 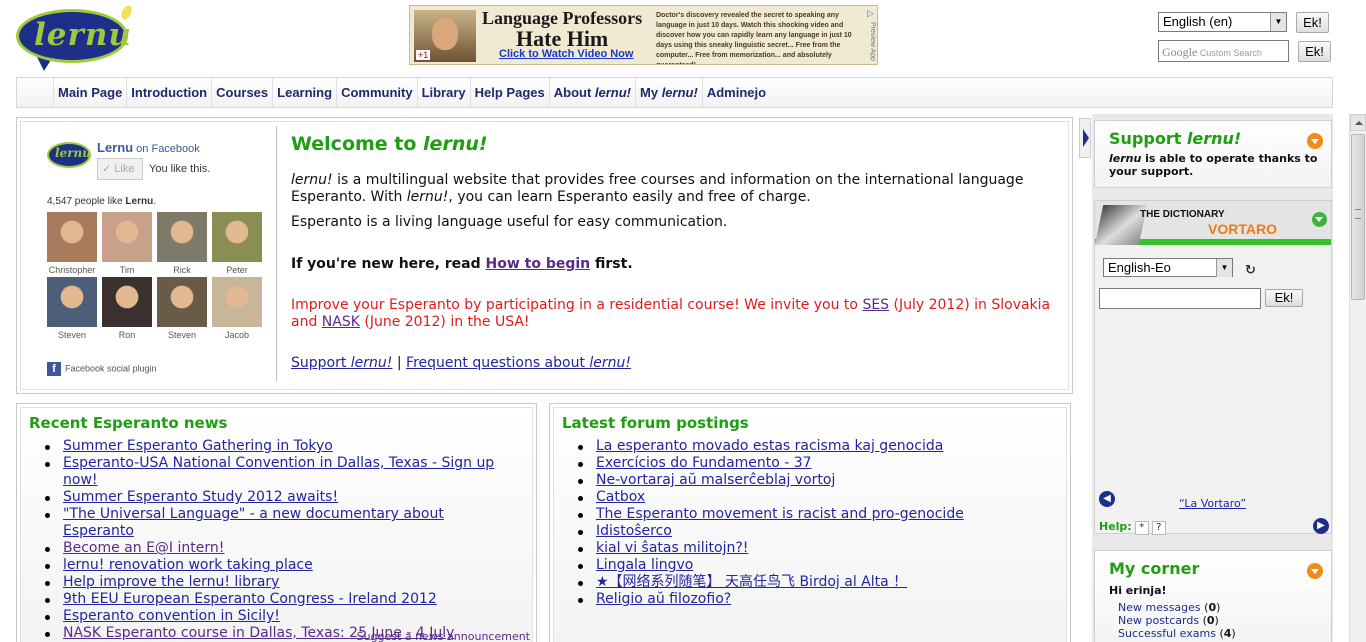 I want to click on list-item: Summer Esperanto Study 2012 awaits!, so click(x=280, y=497).